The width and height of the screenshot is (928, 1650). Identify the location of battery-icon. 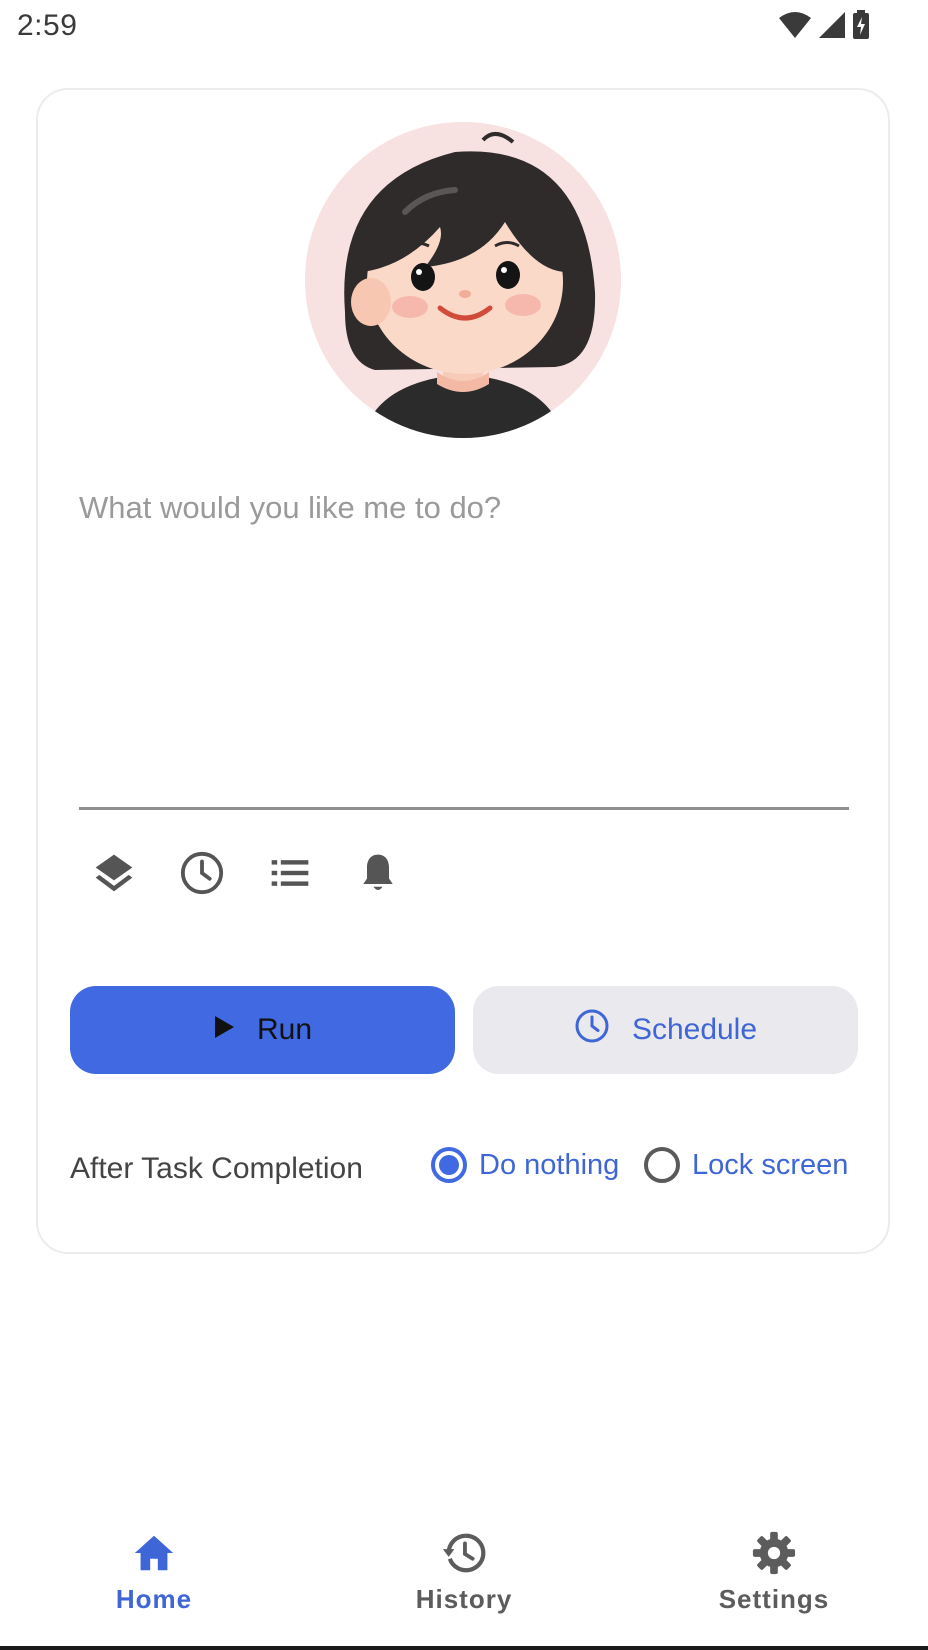
(861, 27).